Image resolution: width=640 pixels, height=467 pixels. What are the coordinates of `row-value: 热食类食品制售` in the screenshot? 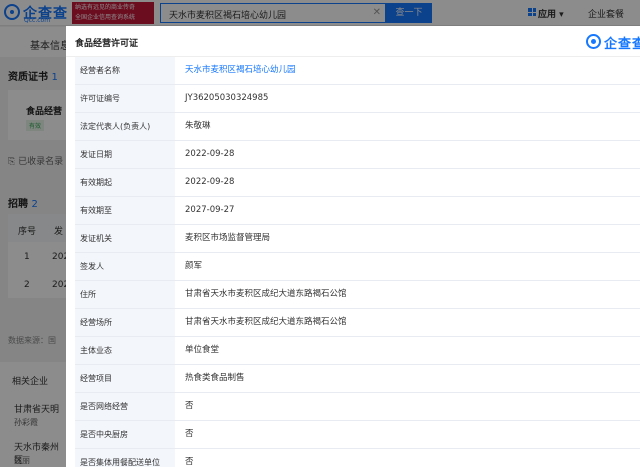 It's located at (215, 378).